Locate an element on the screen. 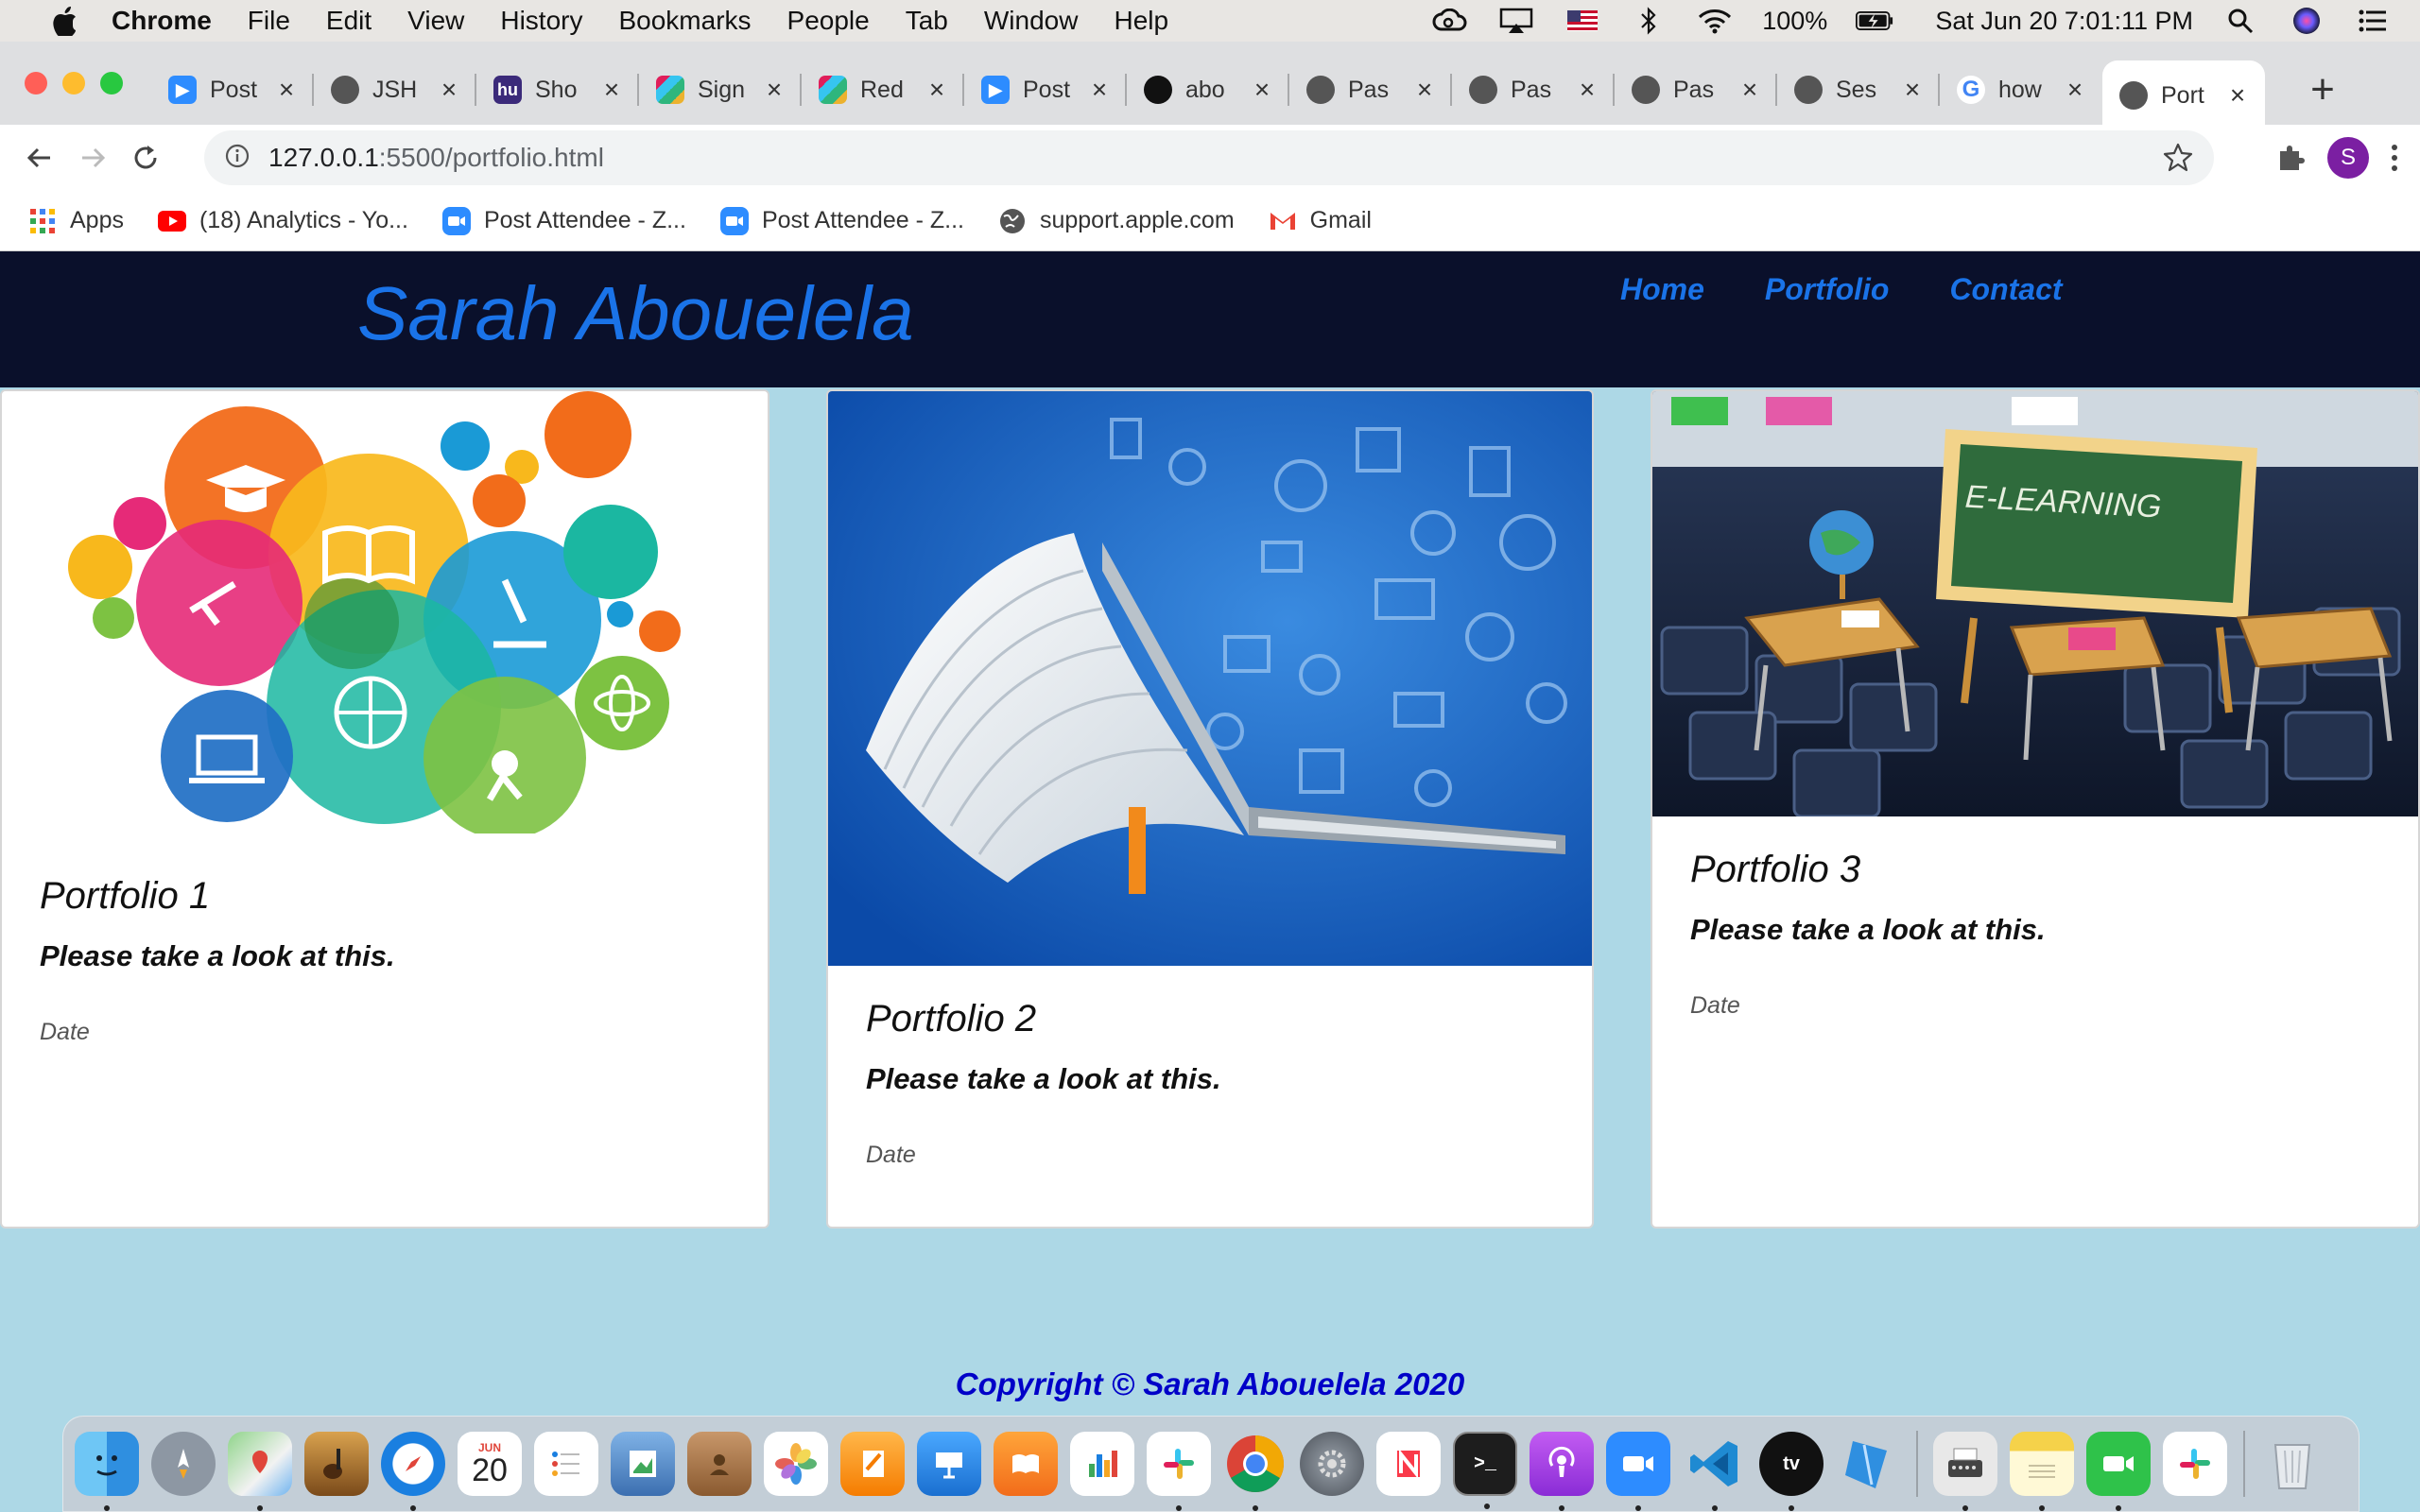 The image size is (2420, 1512). tab-sign: Sign × is located at coordinates (721, 89).